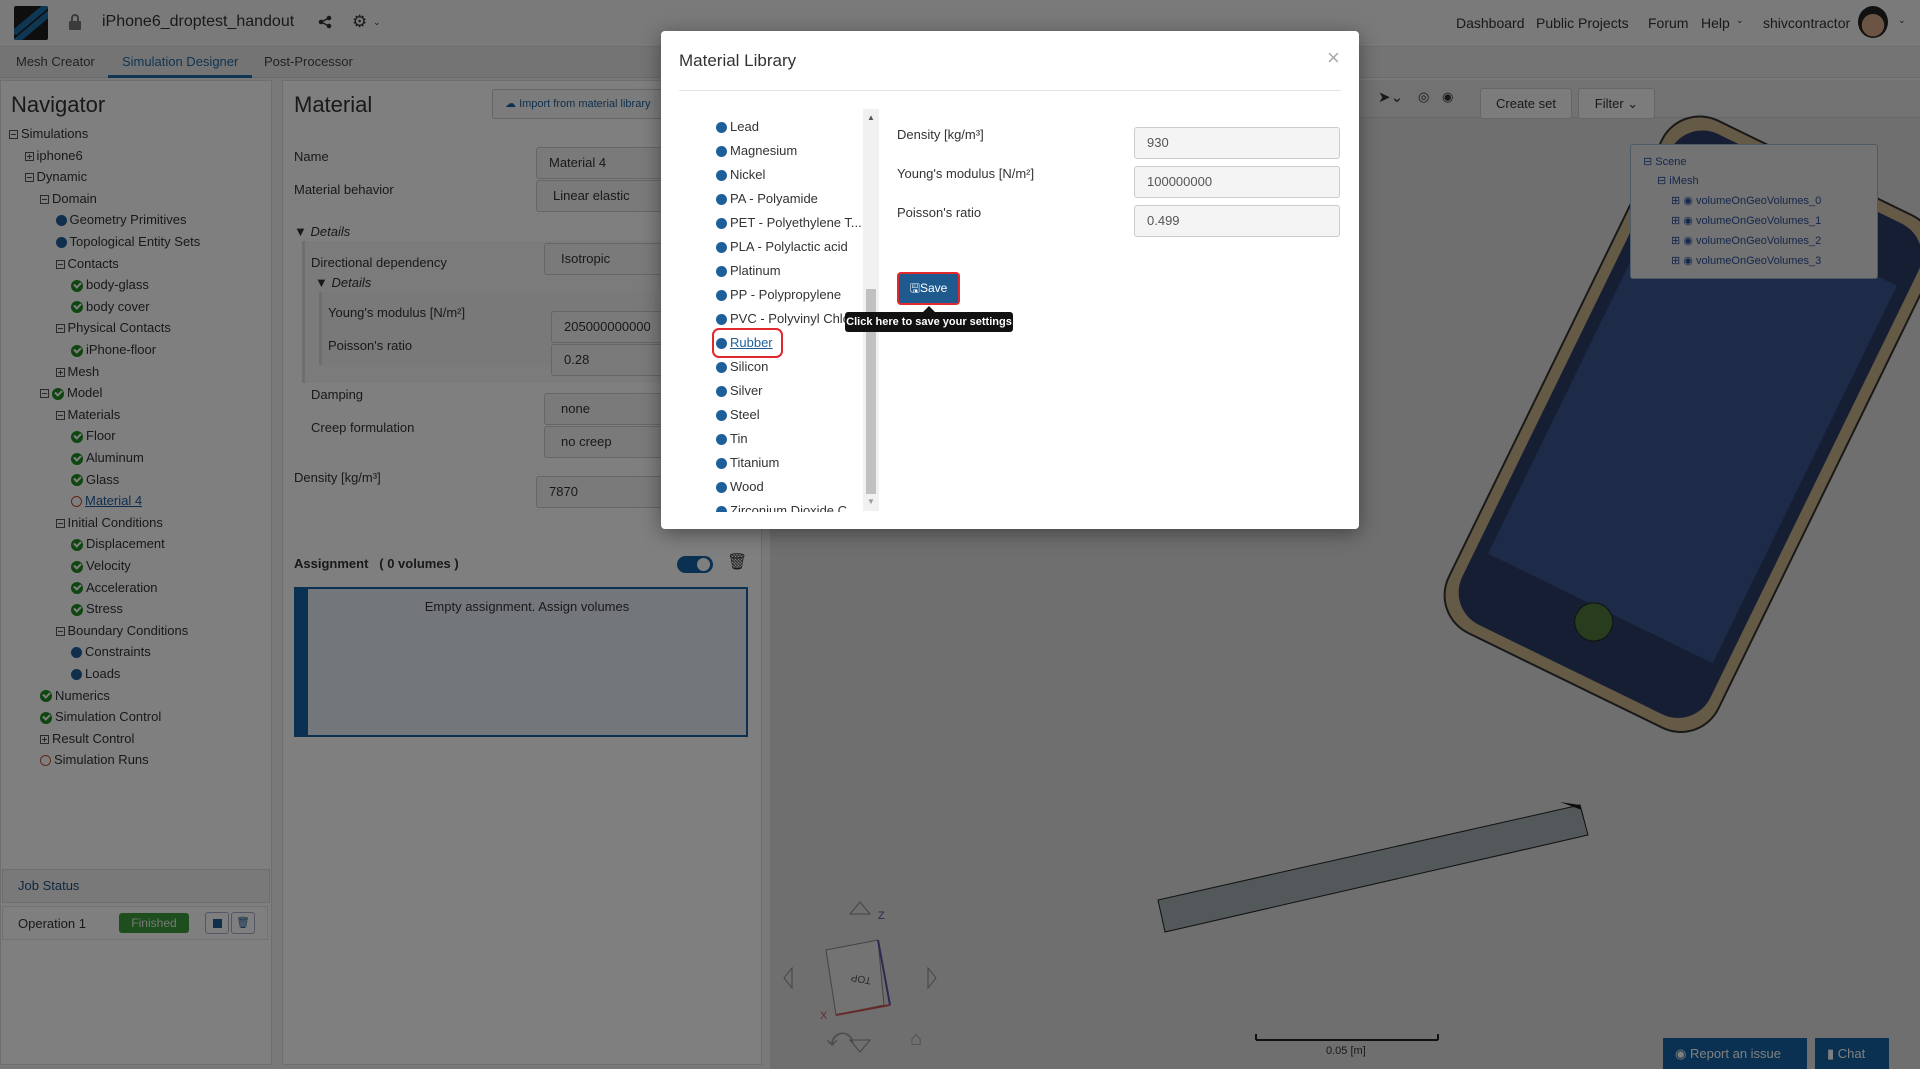  I want to click on close-icon: ×, so click(1333, 58).